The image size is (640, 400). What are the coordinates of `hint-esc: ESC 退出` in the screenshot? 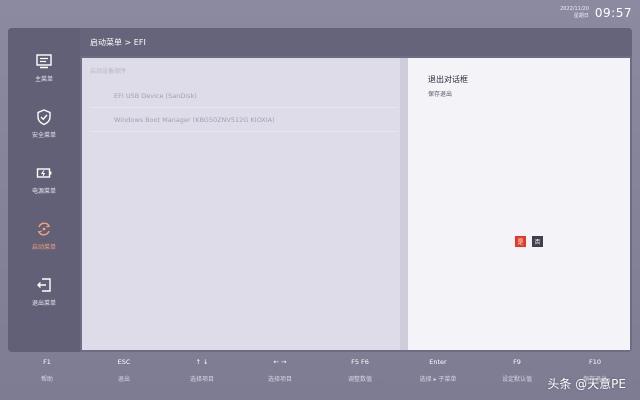 It's located at (124, 369).